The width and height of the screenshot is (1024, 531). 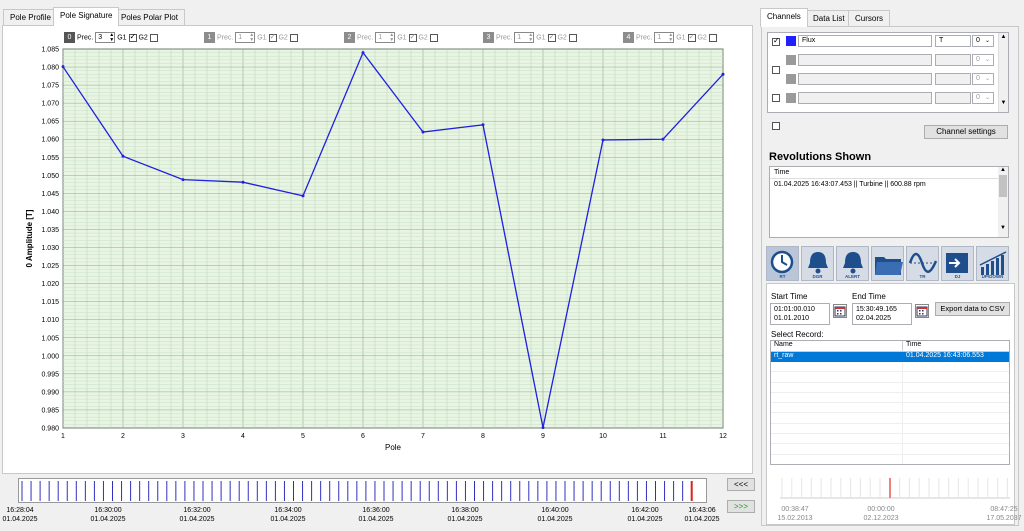 What do you see at coordinates (972, 309) in the screenshot?
I see `export-csv-button: Export data to CSV` at bounding box center [972, 309].